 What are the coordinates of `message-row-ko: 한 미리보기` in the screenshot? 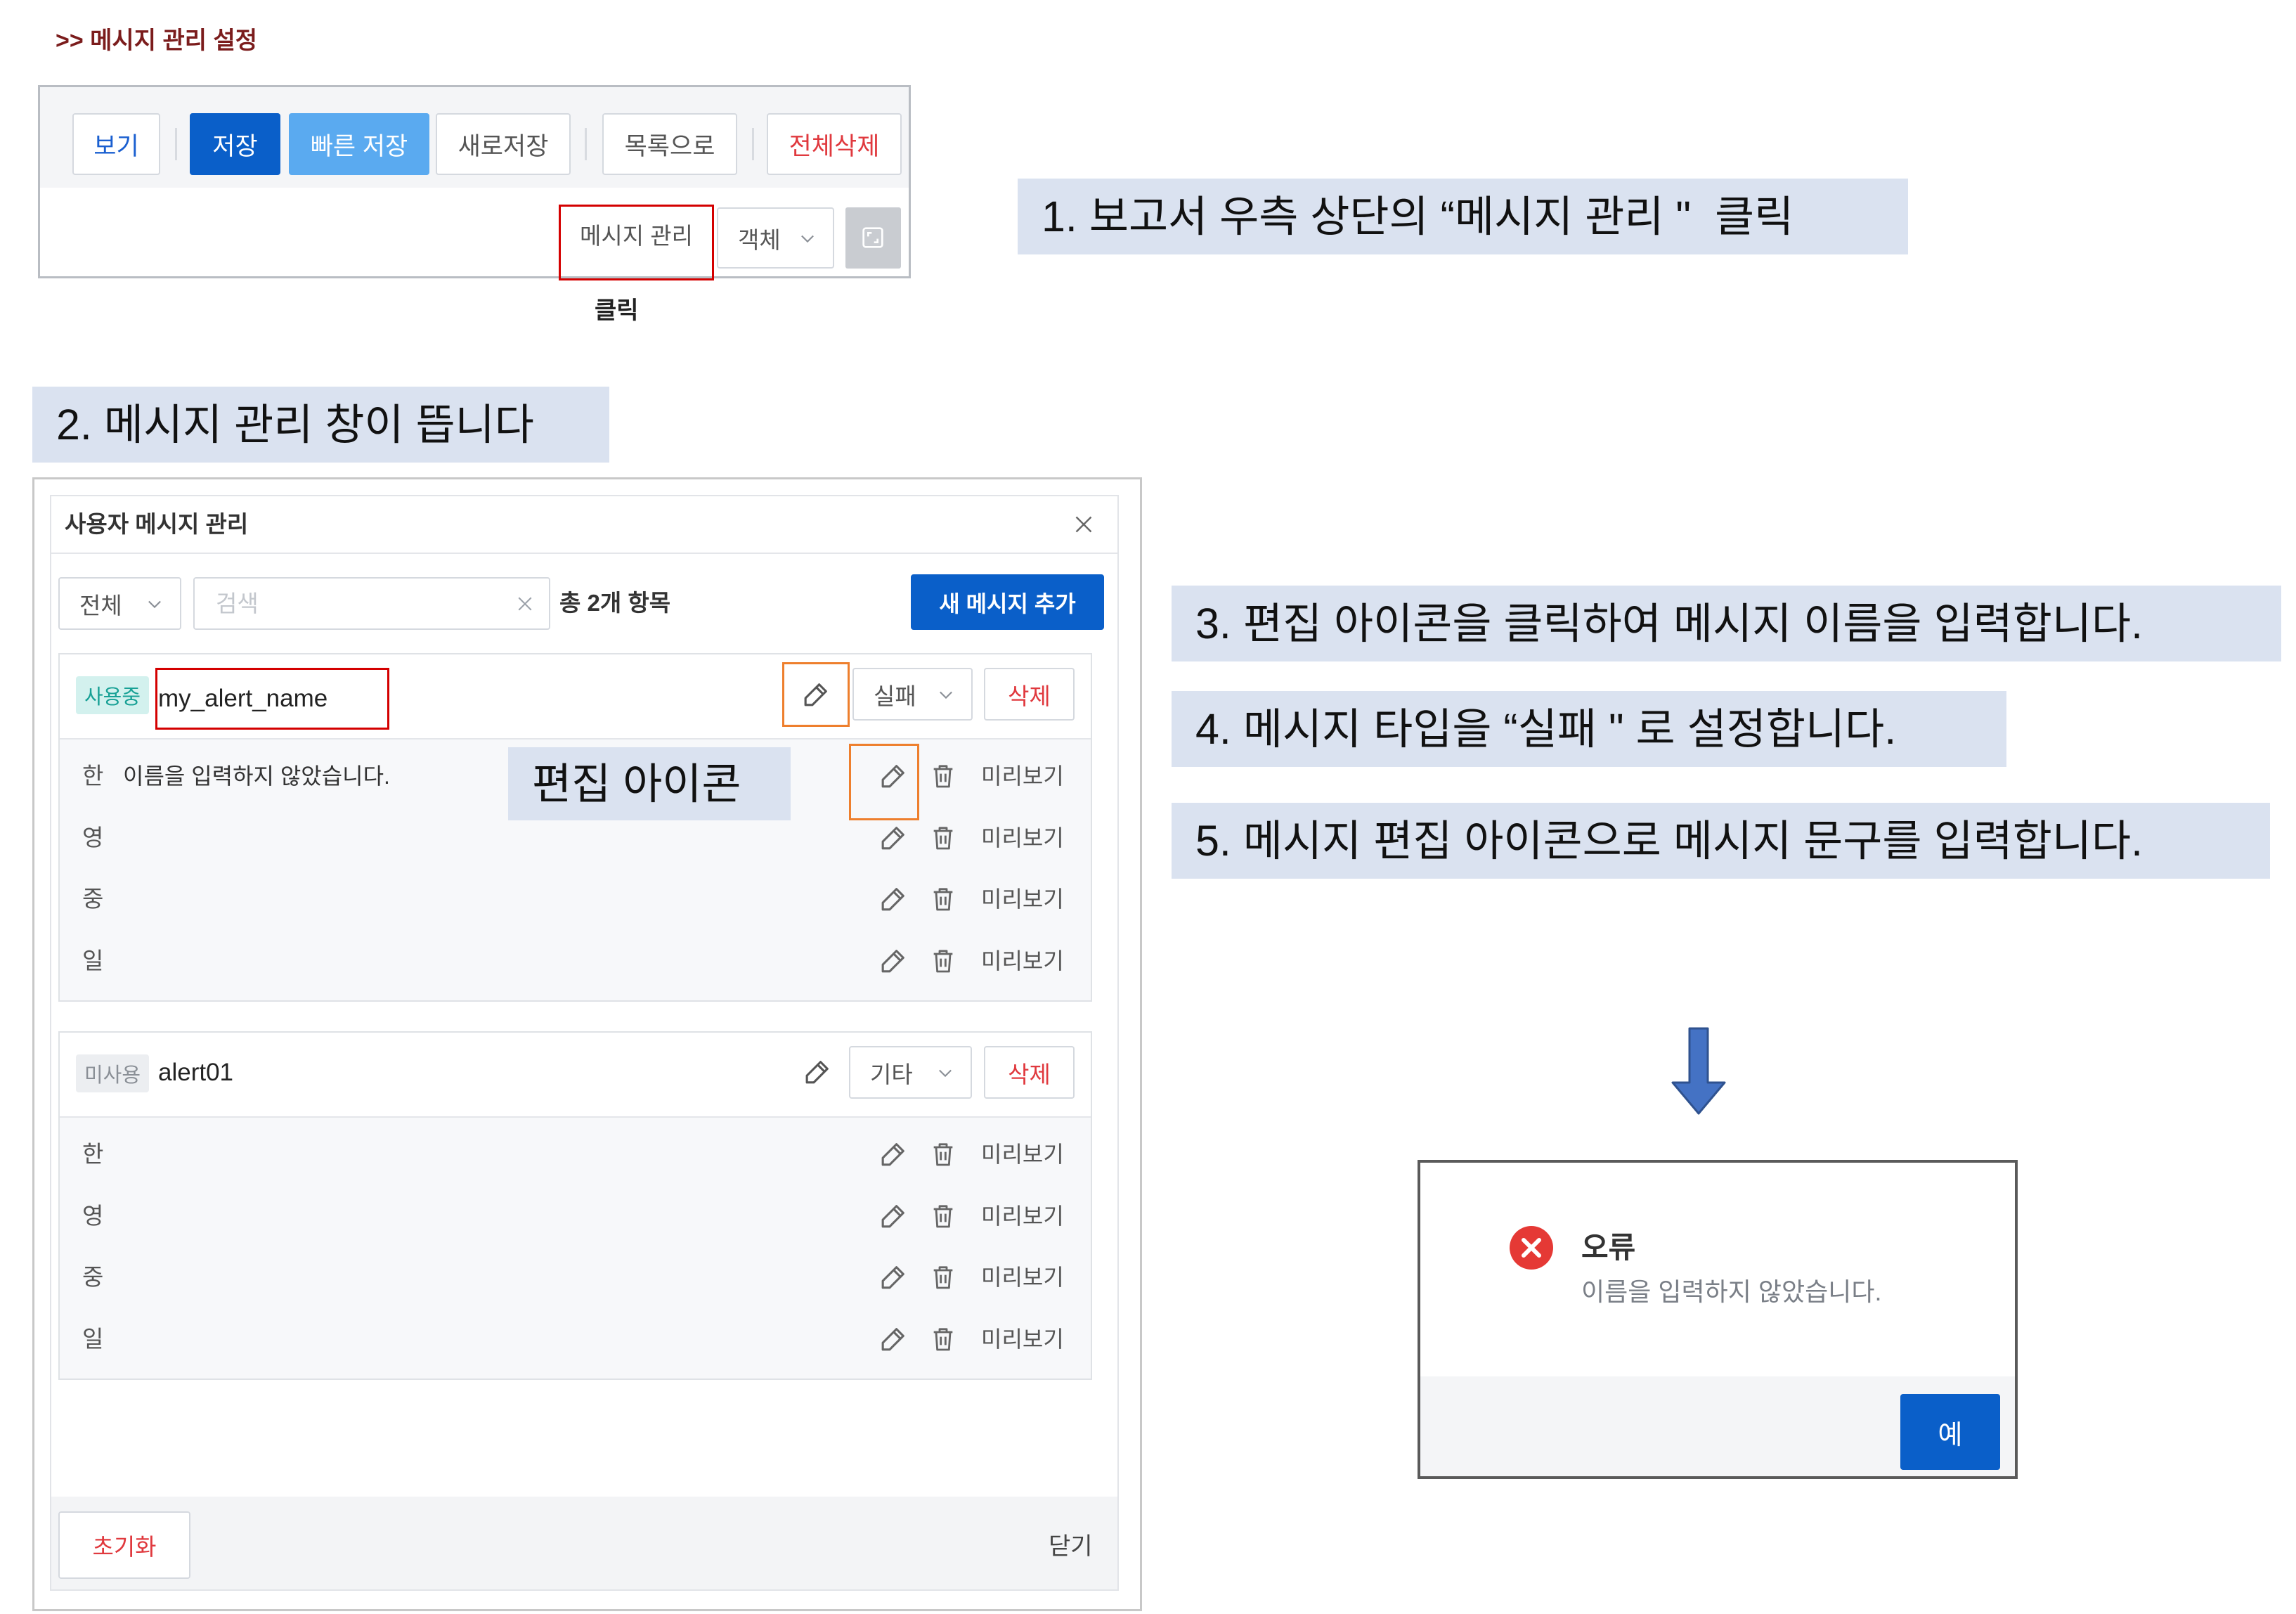 It's located at (575, 1154).